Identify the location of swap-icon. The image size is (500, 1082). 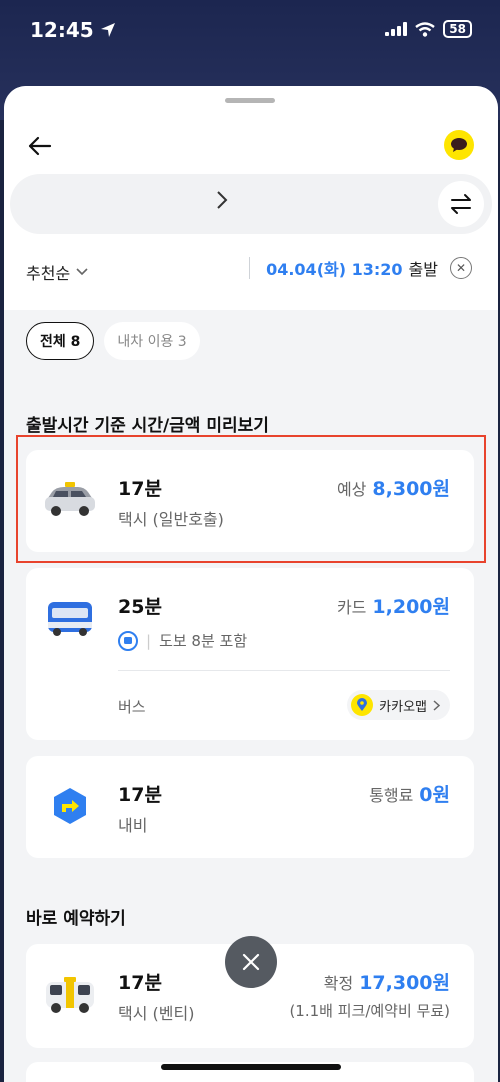
(461, 204).